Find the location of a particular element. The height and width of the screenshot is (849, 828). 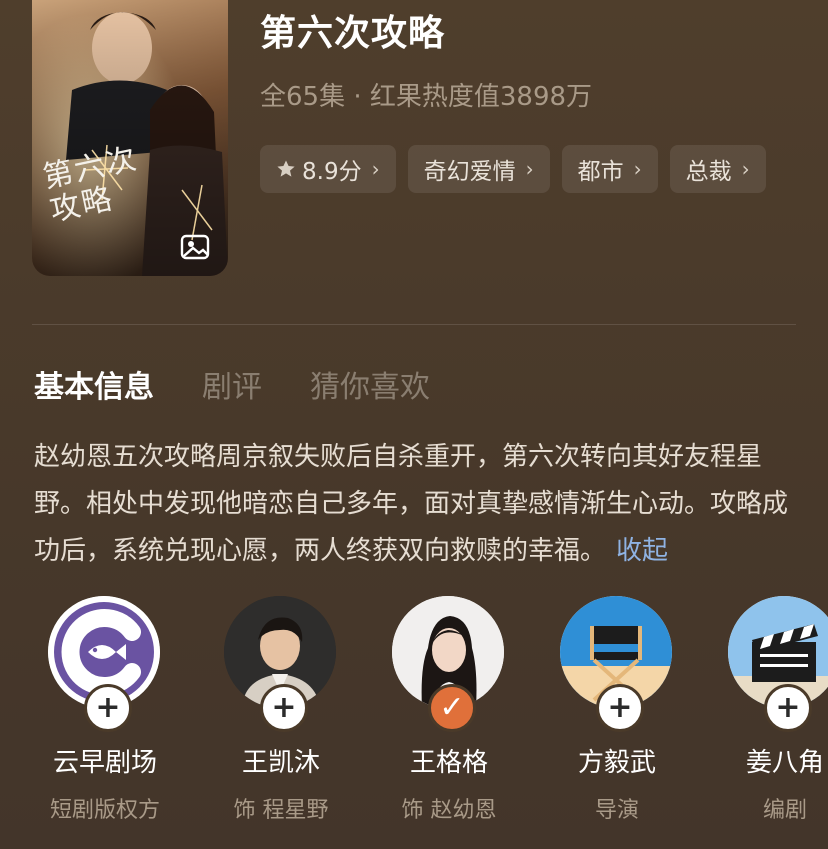

tag-row: 8.9分 › 奇幻爱情 › 都市 › 总裁 › is located at coordinates (513, 169).